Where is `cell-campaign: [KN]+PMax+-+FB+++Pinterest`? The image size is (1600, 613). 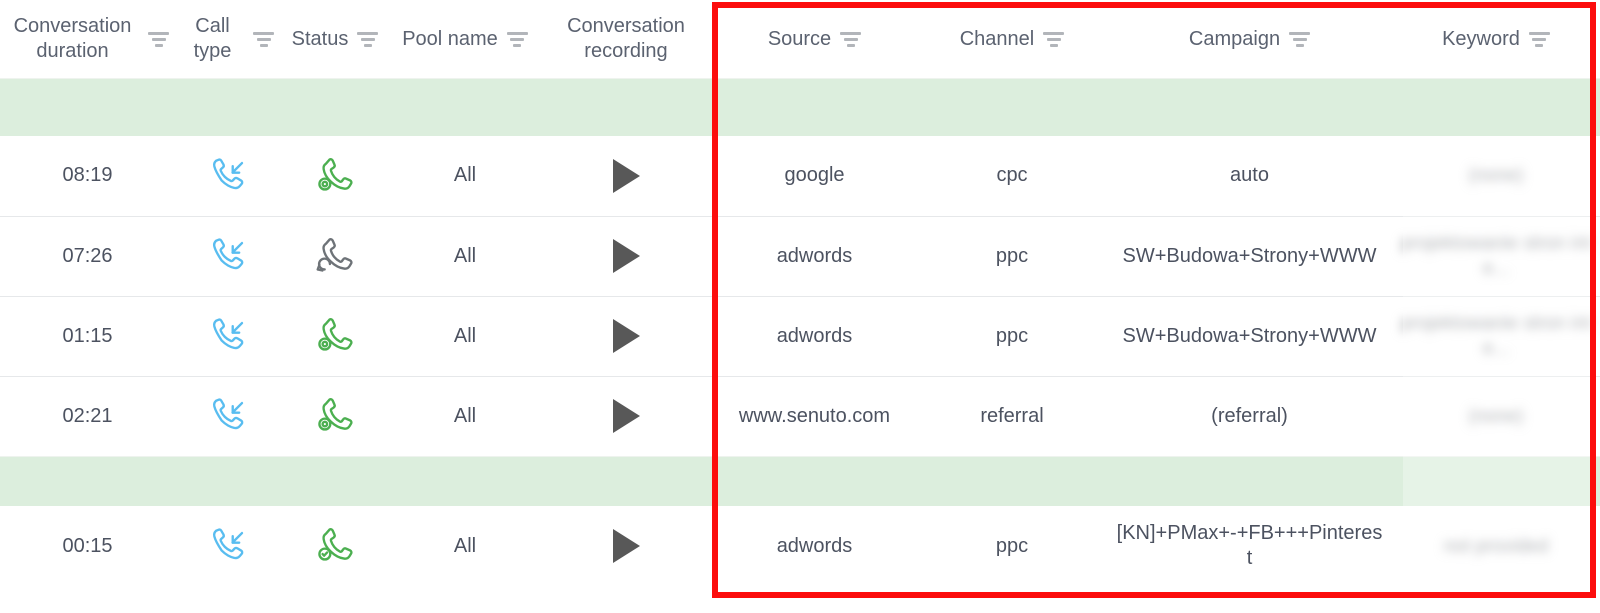 cell-campaign: [KN]+PMax+-+FB+++Pinterest is located at coordinates (1249, 546).